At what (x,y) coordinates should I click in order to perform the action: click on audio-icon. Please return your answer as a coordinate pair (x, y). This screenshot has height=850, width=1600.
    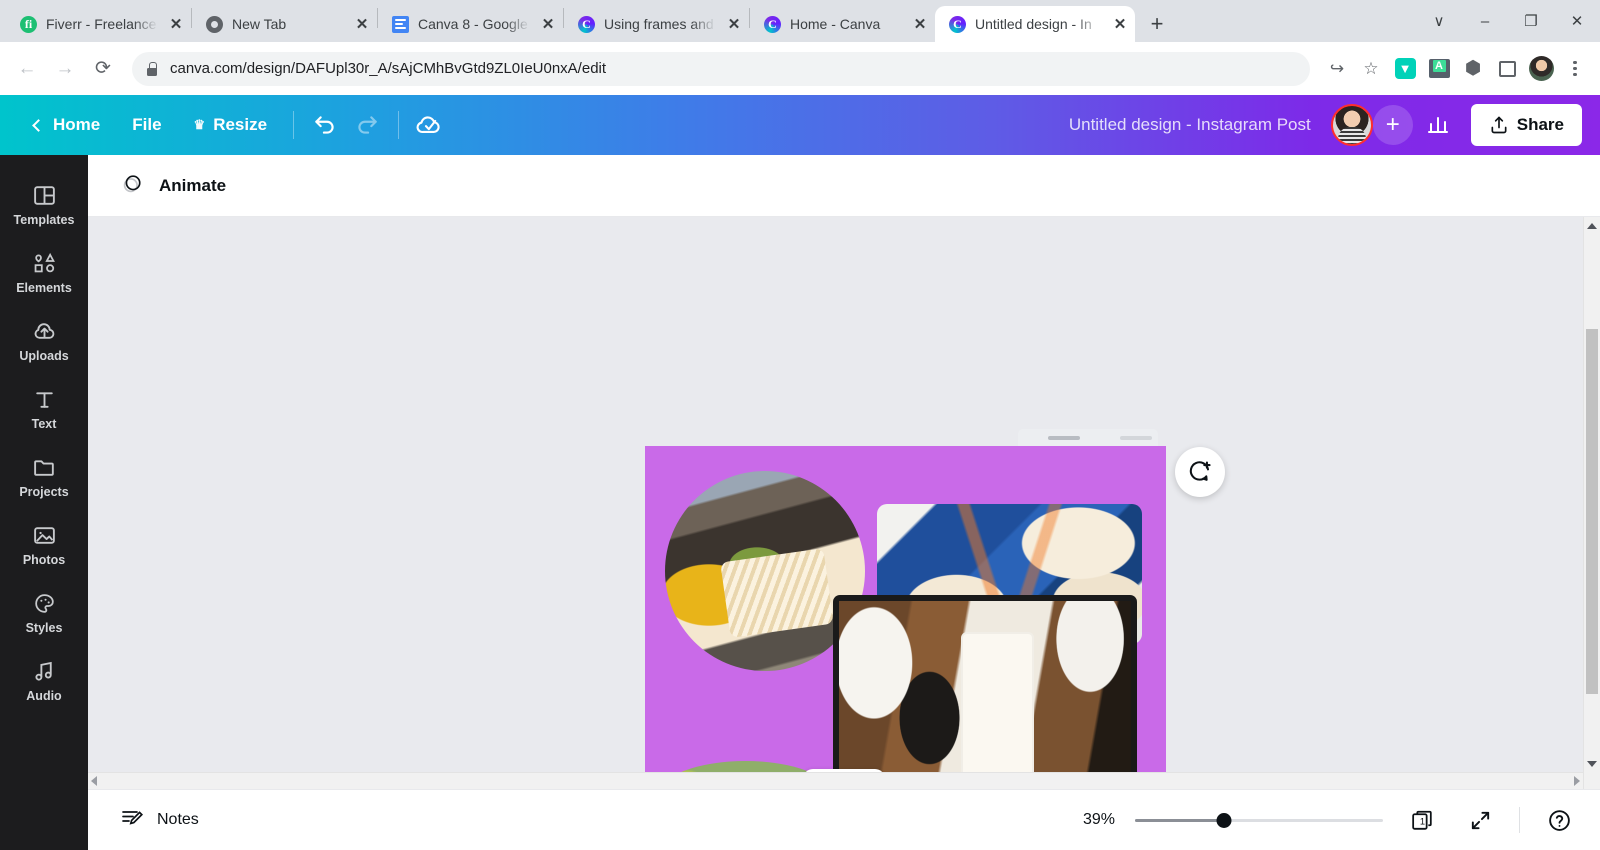
    Looking at the image, I should click on (44, 671).